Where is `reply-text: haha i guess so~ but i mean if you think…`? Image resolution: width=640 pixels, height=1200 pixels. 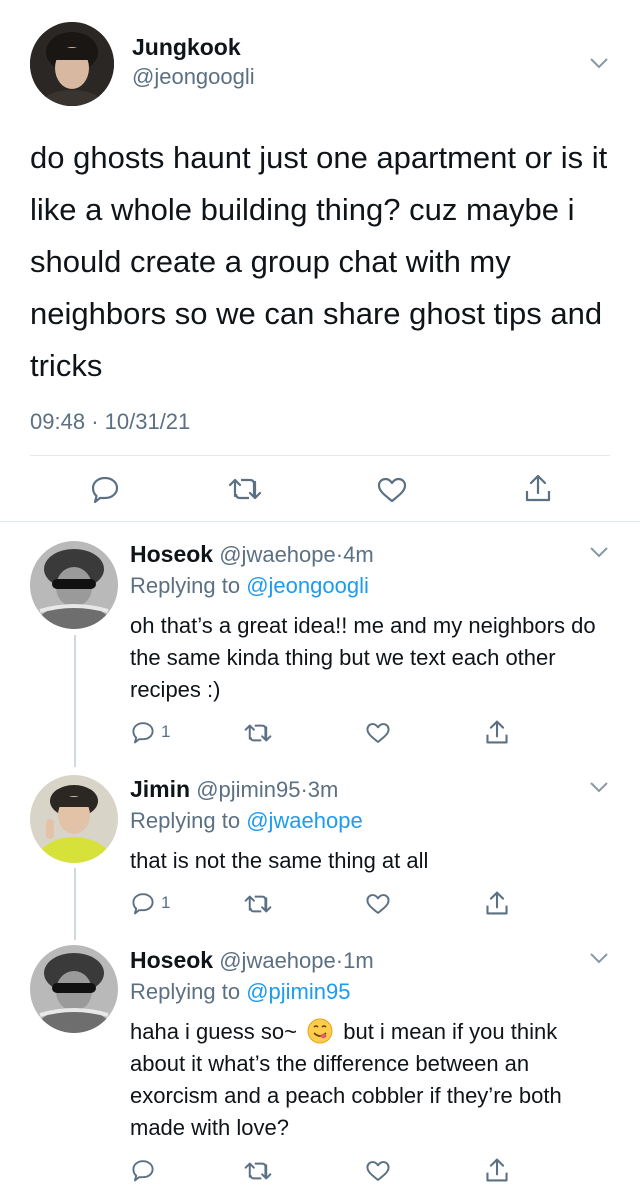
reply-text: haha i guess so~ but i mean if you think… is located at coordinates (367, 1080).